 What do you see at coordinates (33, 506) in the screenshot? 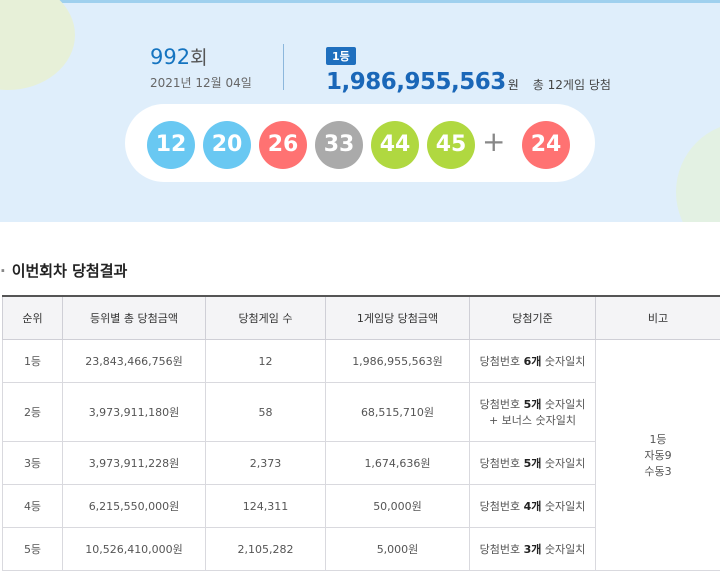
I see `rank-cell: 4등` at bounding box center [33, 506].